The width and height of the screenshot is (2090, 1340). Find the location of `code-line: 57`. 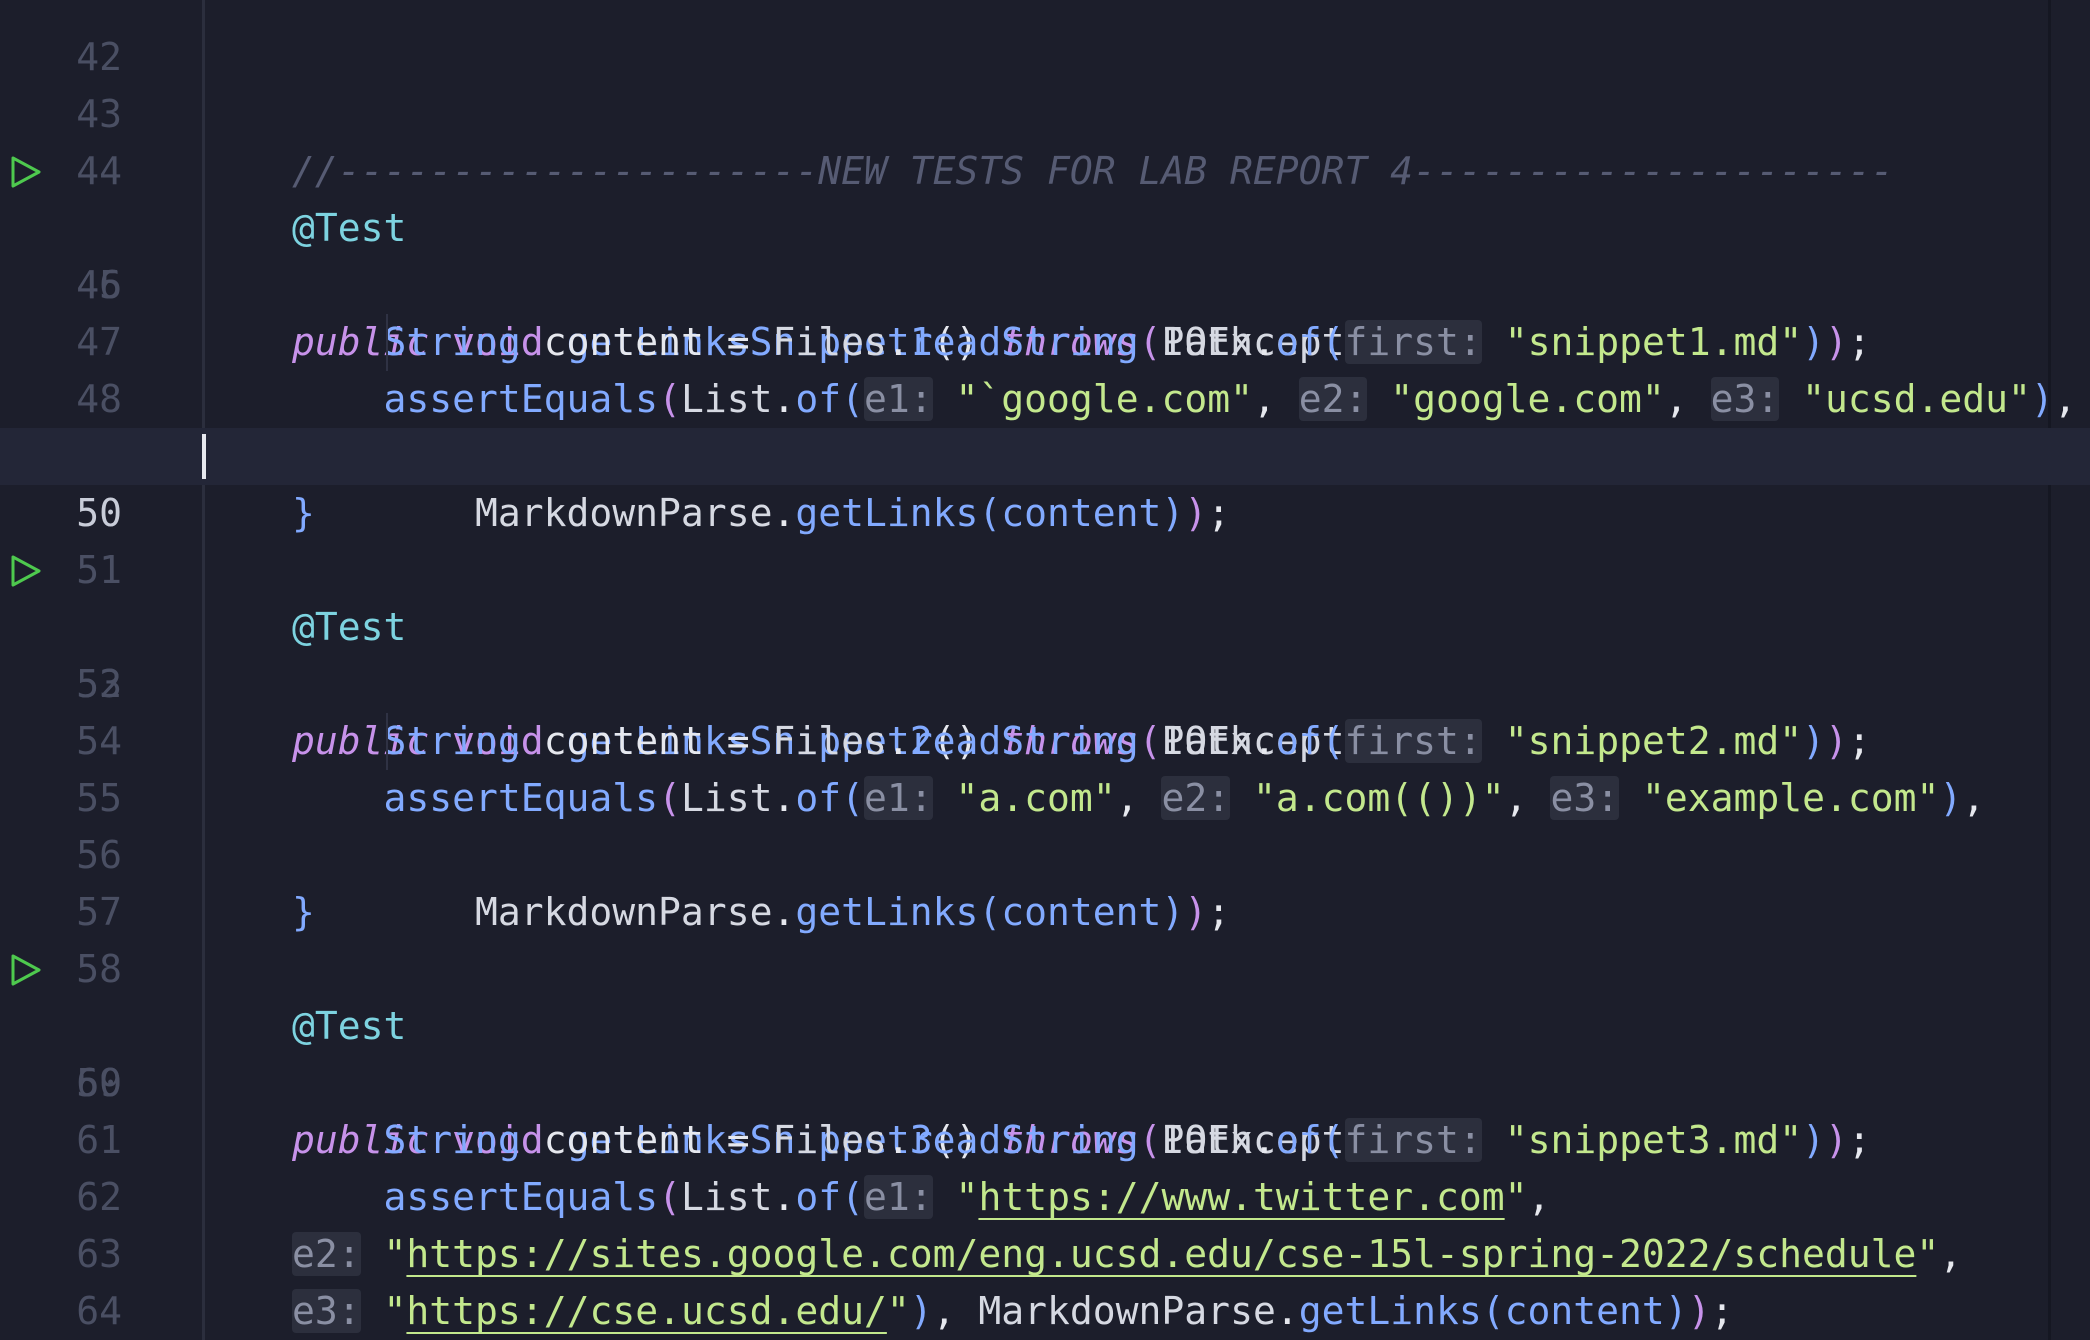

code-line: 57 is located at coordinates (1045, 880).